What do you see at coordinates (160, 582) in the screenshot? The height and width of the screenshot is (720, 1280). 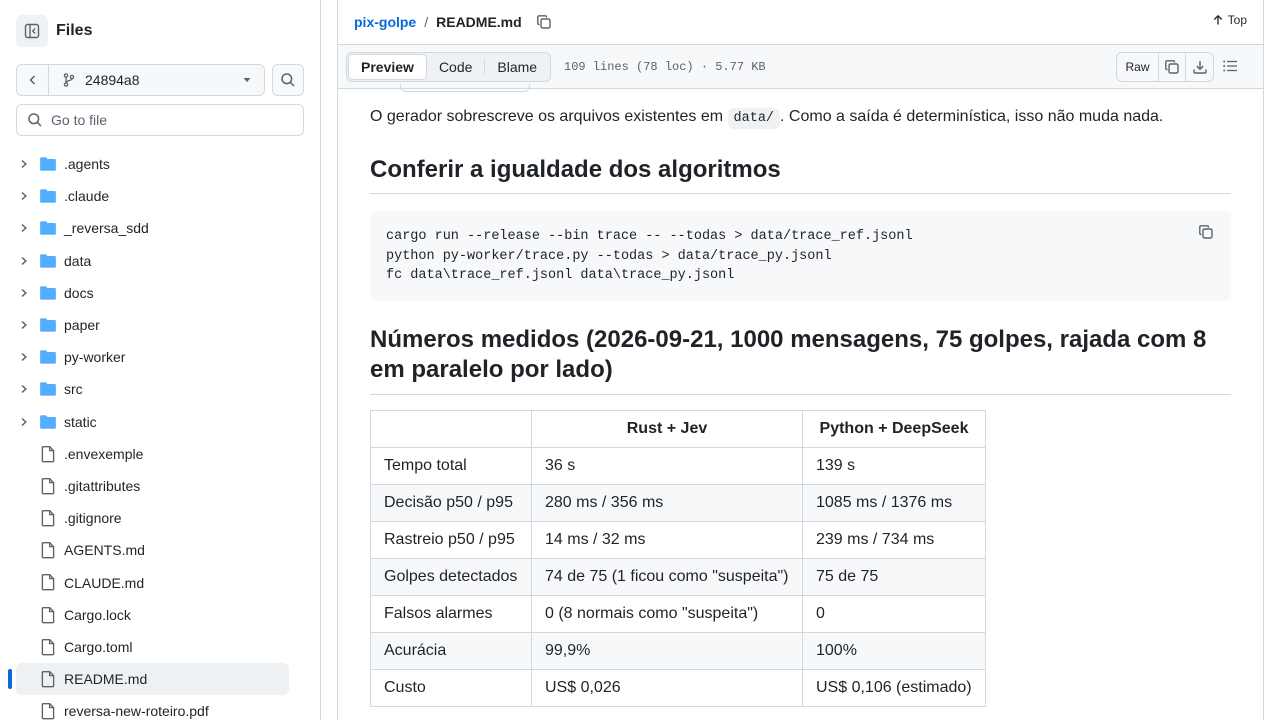 I see `tree-file-item: CLAUDE.md` at bounding box center [160, 582].